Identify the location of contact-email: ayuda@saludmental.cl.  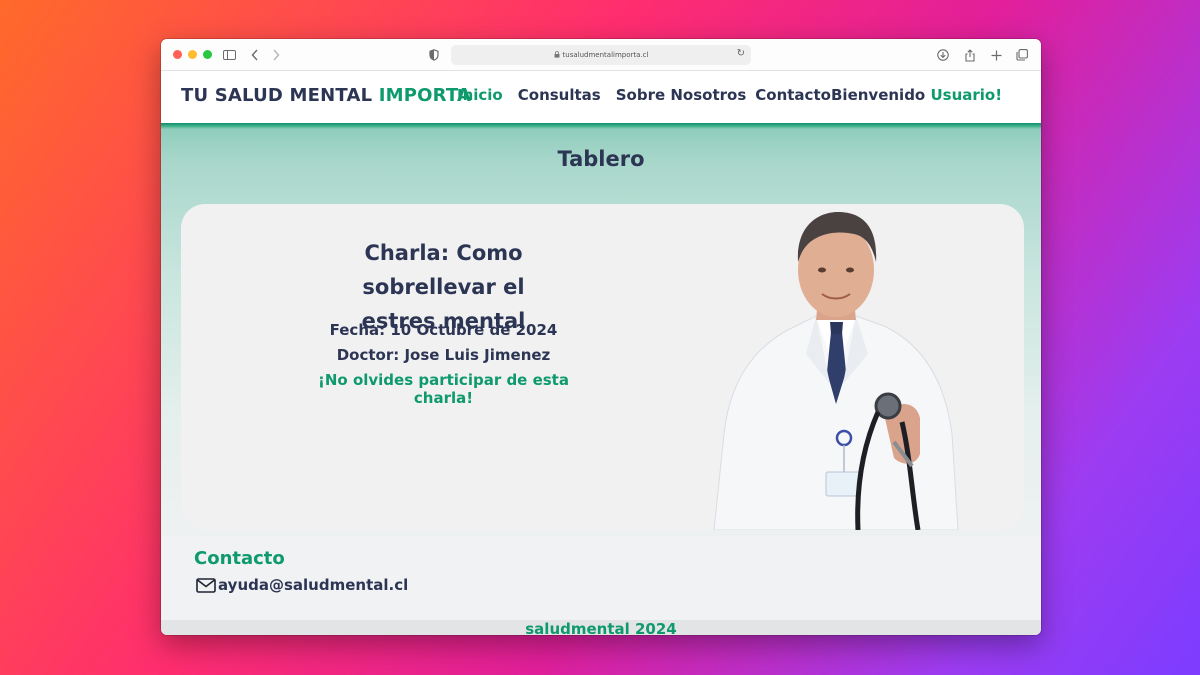
(302, 585).